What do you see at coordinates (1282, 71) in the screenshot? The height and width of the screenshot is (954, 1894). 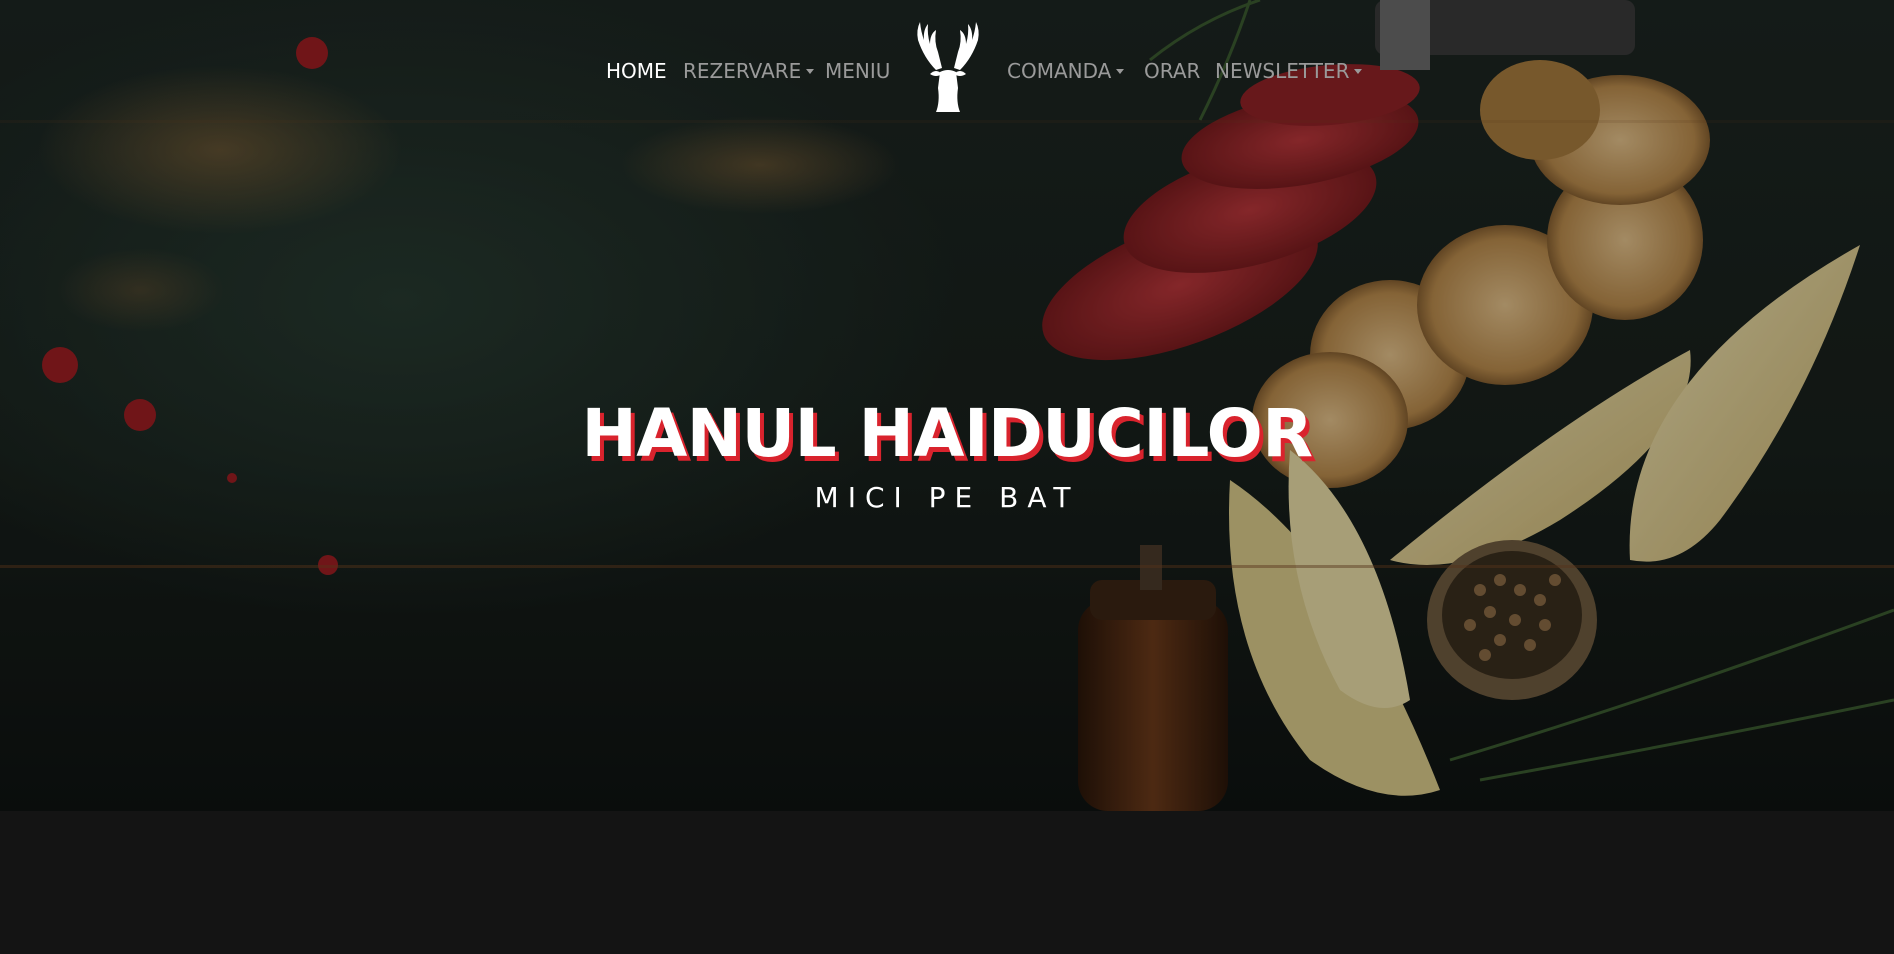 I see `nav-item-label: NEWSLETTER` at bounding box center [1282, 71].